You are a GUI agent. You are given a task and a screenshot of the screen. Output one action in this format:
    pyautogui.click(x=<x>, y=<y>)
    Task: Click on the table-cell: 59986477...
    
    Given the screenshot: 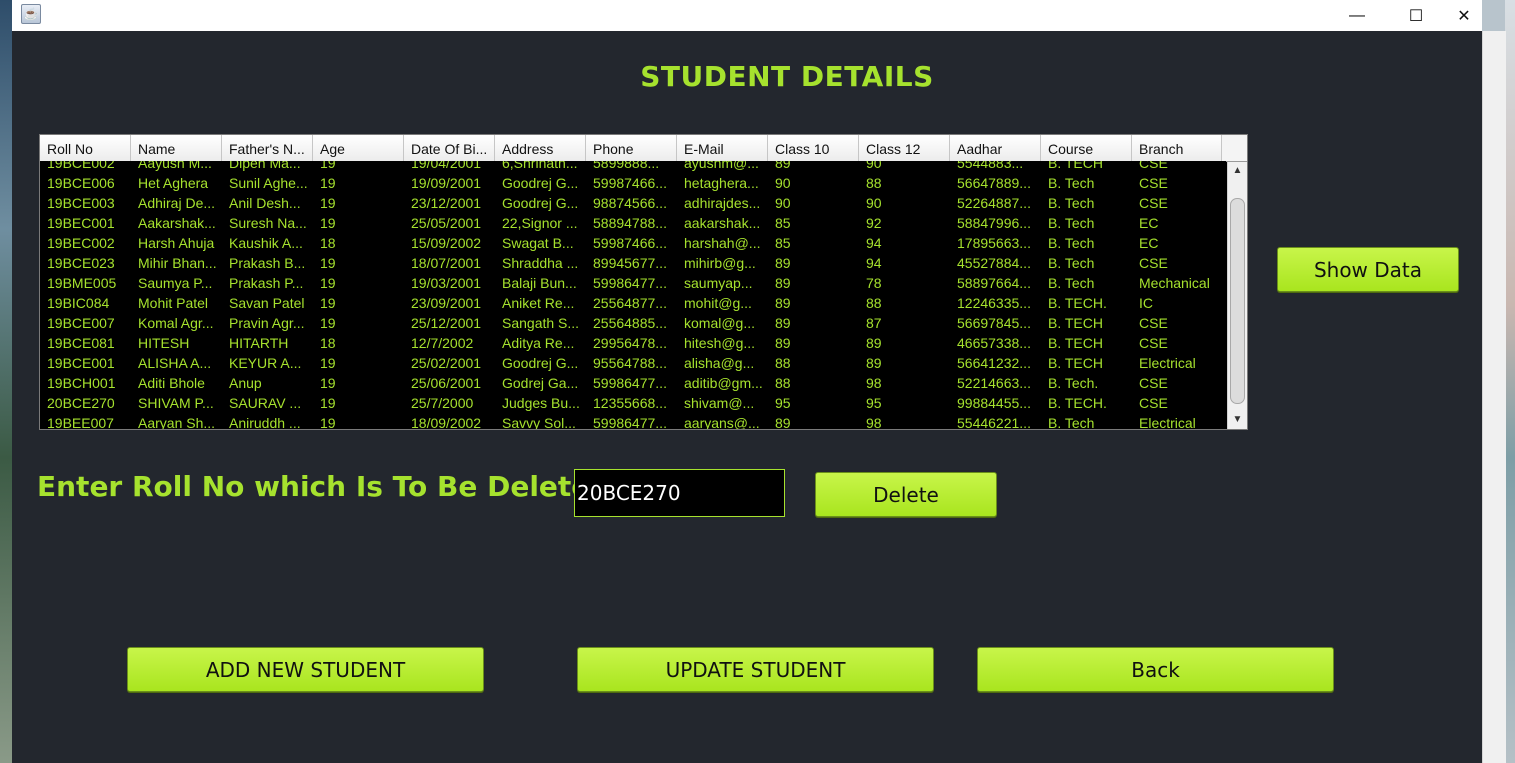 What is the action you would take?
    pyautogui.click(x=631, y=283)
    